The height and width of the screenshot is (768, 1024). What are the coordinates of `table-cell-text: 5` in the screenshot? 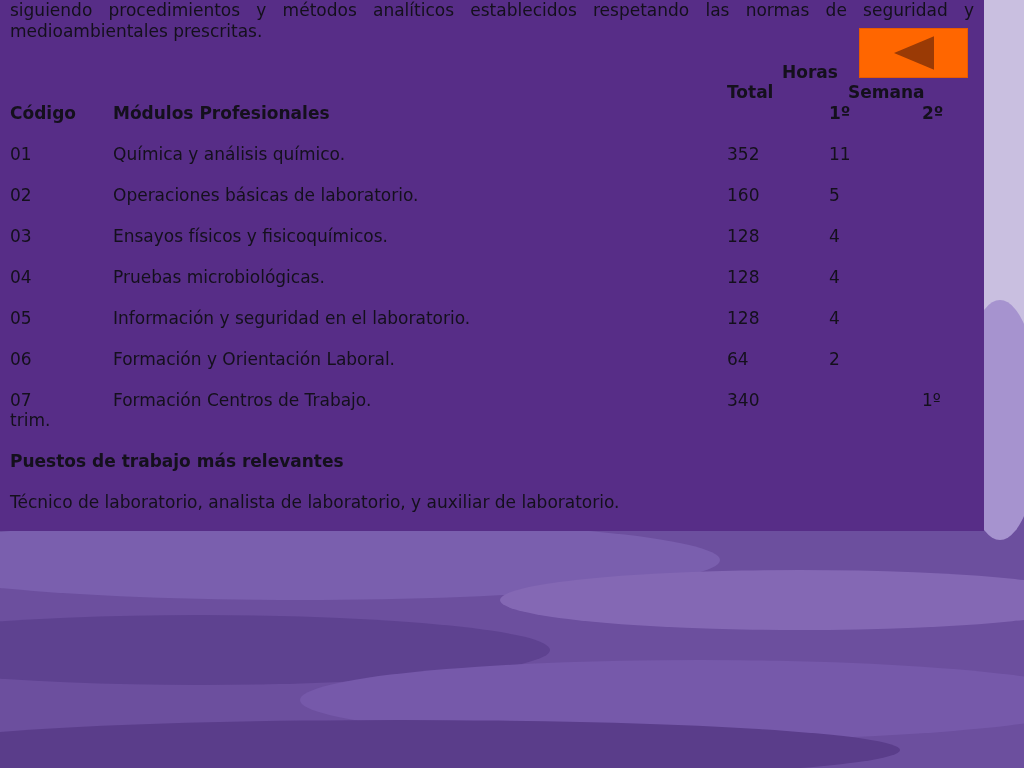 It's located at (835, 194).